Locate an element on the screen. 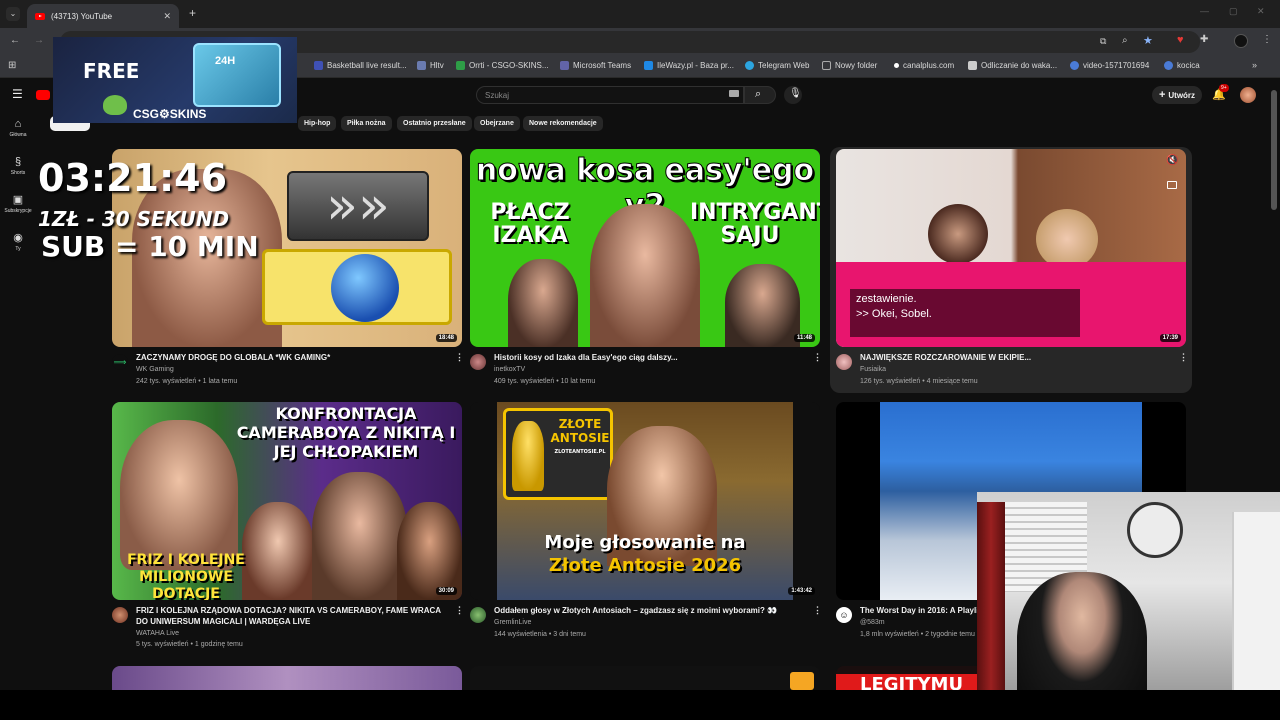 The height and width of the screenshot is (720, 1280). chip-ostatnio-przeslane: Ostatnio przesłane is located at coordinates (434, 123).